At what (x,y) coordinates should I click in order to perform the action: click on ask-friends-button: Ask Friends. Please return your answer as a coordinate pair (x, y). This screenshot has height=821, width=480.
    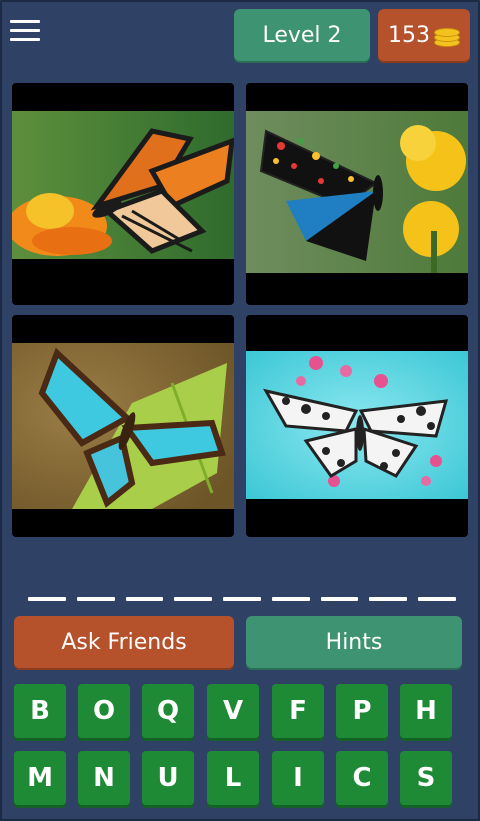
    Looking at the image, I should click on (124, 642).